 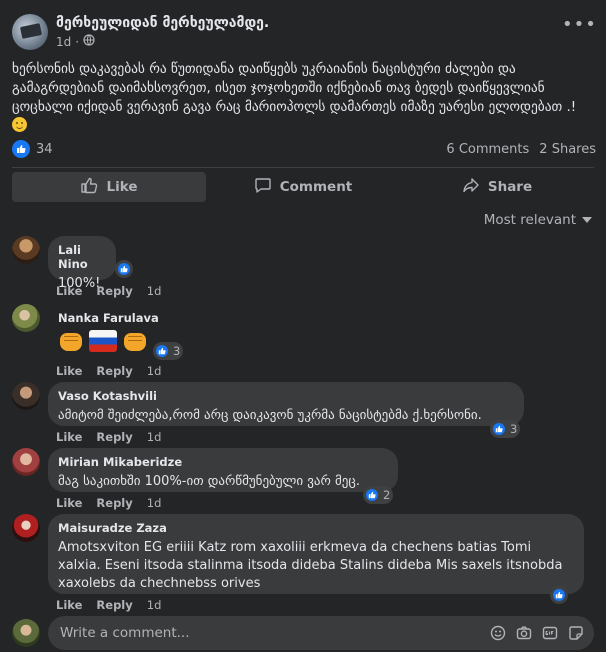 I want to click on smile-emoji-icon, so click(x=19, y=124).